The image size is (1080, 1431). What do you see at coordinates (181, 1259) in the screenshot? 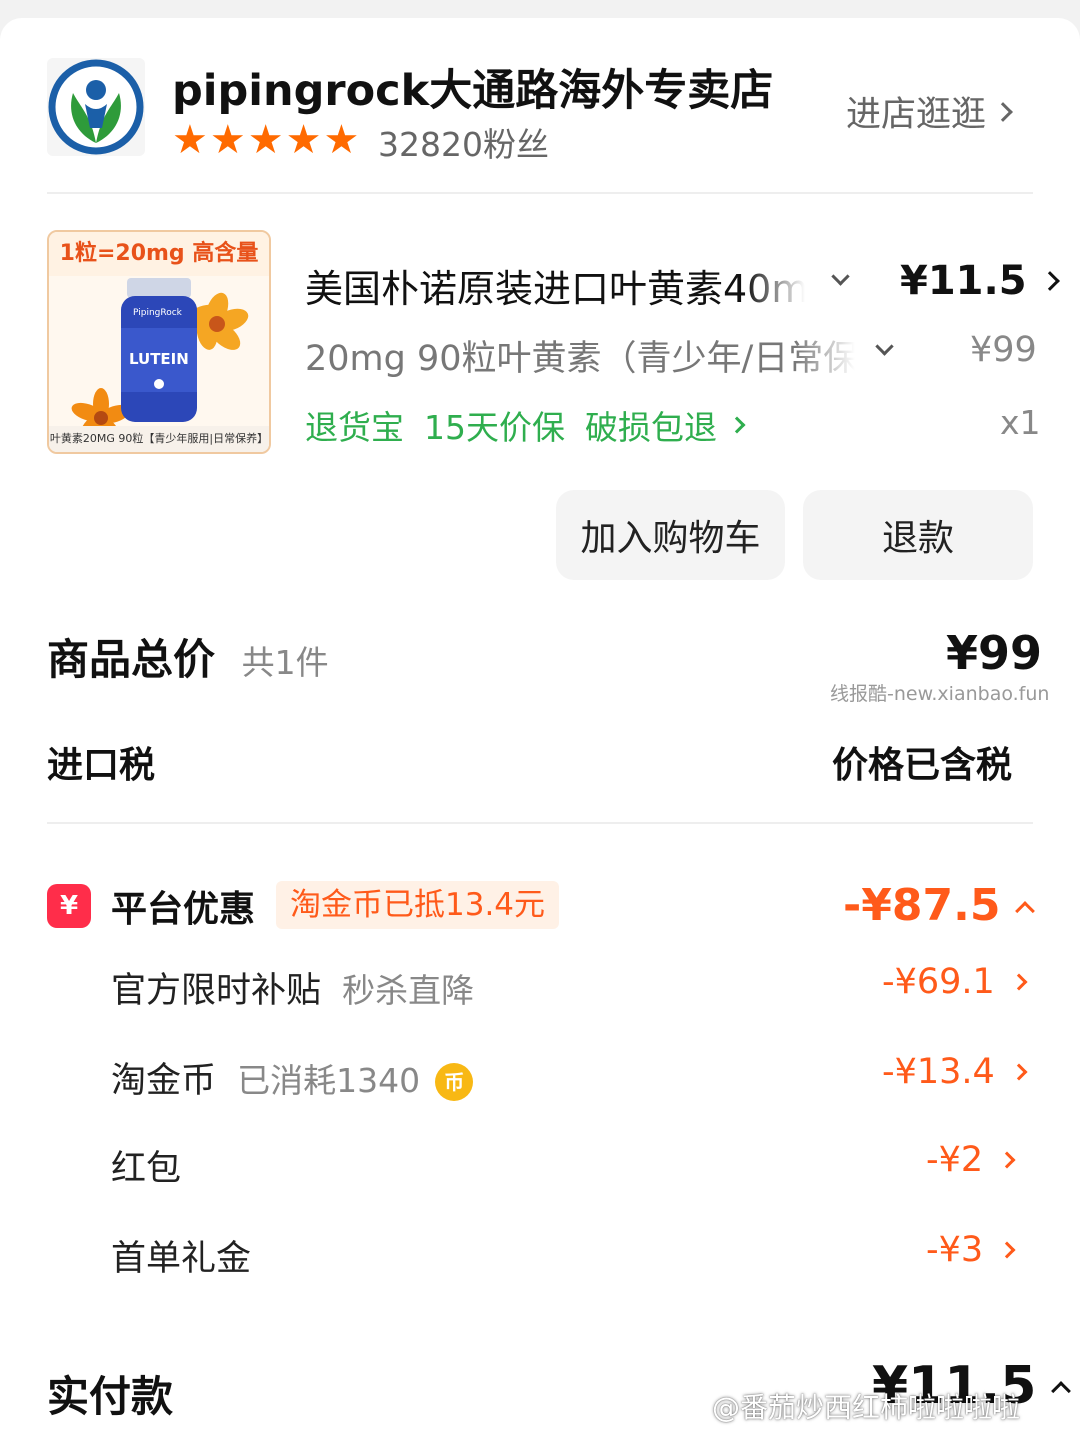
I see `first-order-gift-label: 首单礼金` at bounding box center [181, 1259].